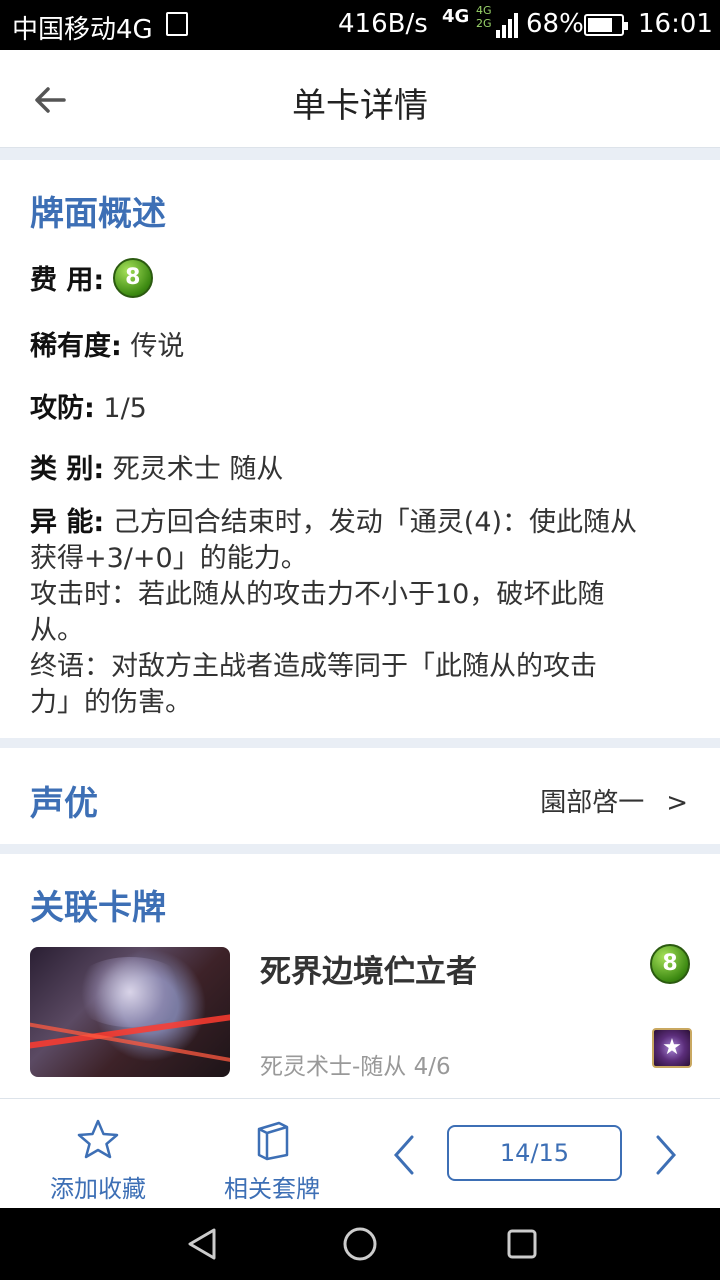 Image resolution: width=720 pixels, height=1280 pixels. I want to click on related-card-meta: 死灵术士-随从 4/6, so click(355, 1067).